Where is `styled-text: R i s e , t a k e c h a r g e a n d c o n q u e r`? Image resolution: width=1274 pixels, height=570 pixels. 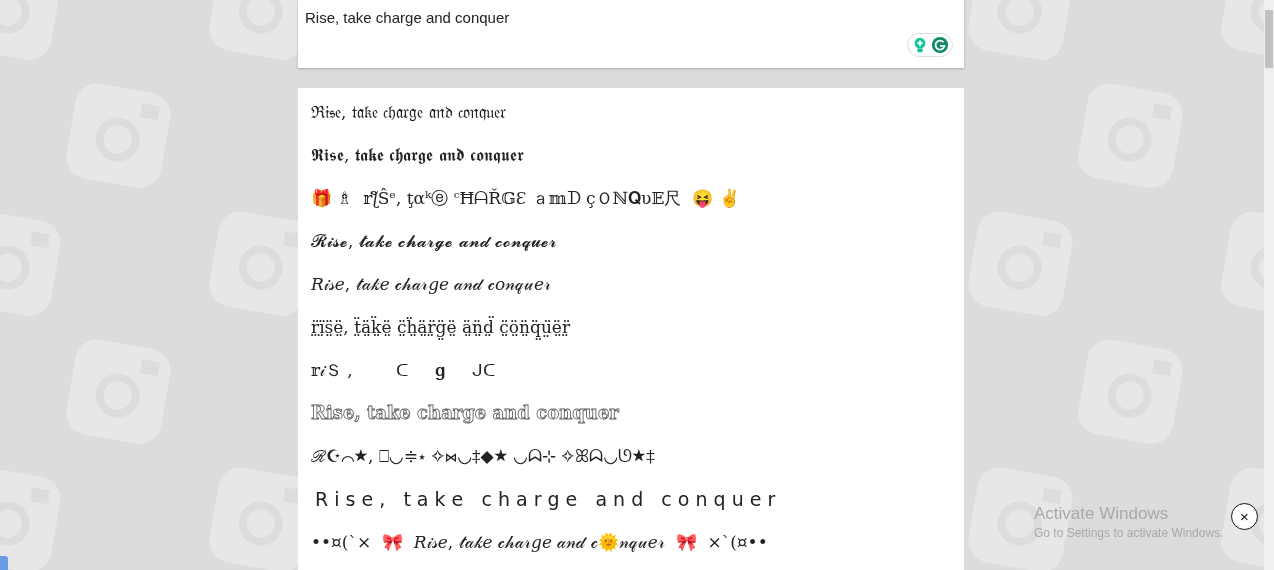
styled-text: R i s e , t a k e c h a r g e a n d c o n q u e r is located at coordinates (631, 508).